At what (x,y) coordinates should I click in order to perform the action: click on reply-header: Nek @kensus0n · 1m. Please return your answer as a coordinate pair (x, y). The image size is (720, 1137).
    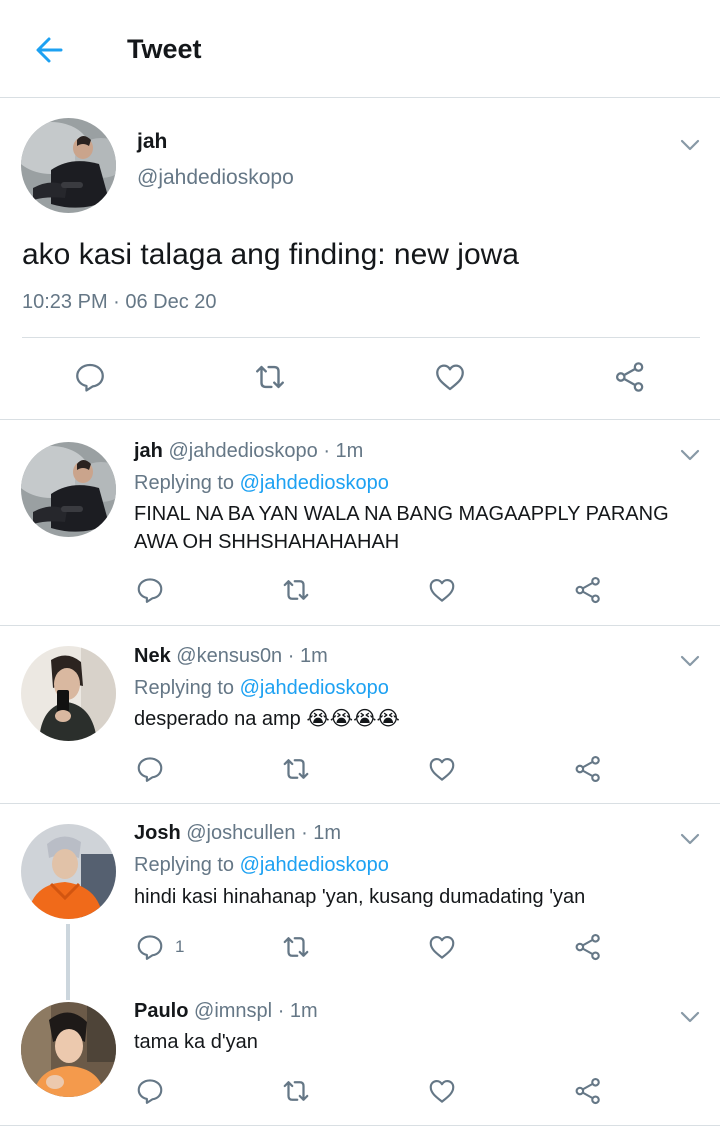
    Looking at the image, I should click on (231, 656).